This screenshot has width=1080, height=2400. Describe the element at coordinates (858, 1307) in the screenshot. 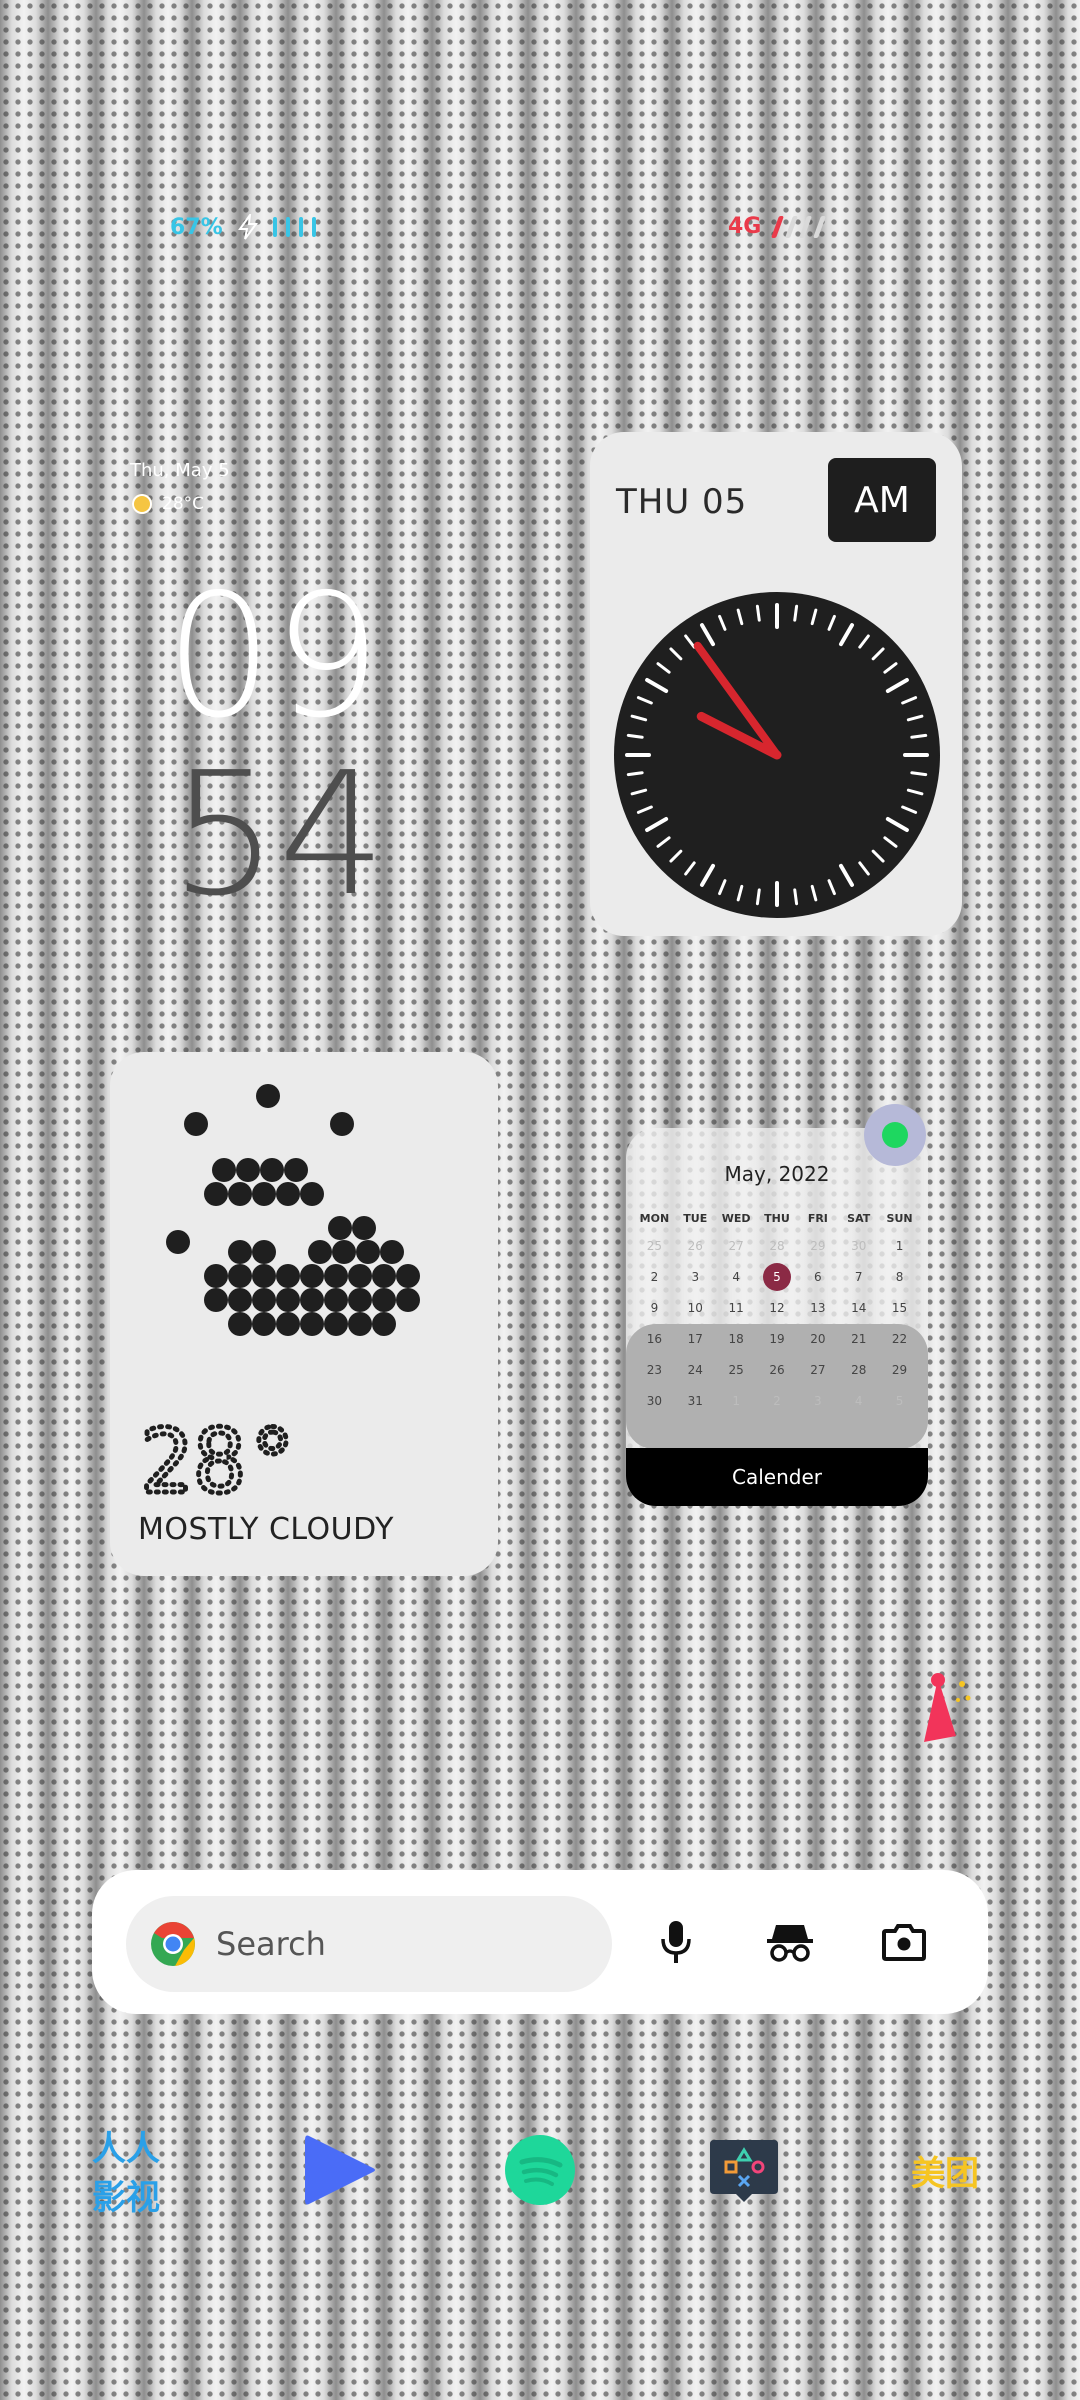

I see `calendar-day: 14` at that location.